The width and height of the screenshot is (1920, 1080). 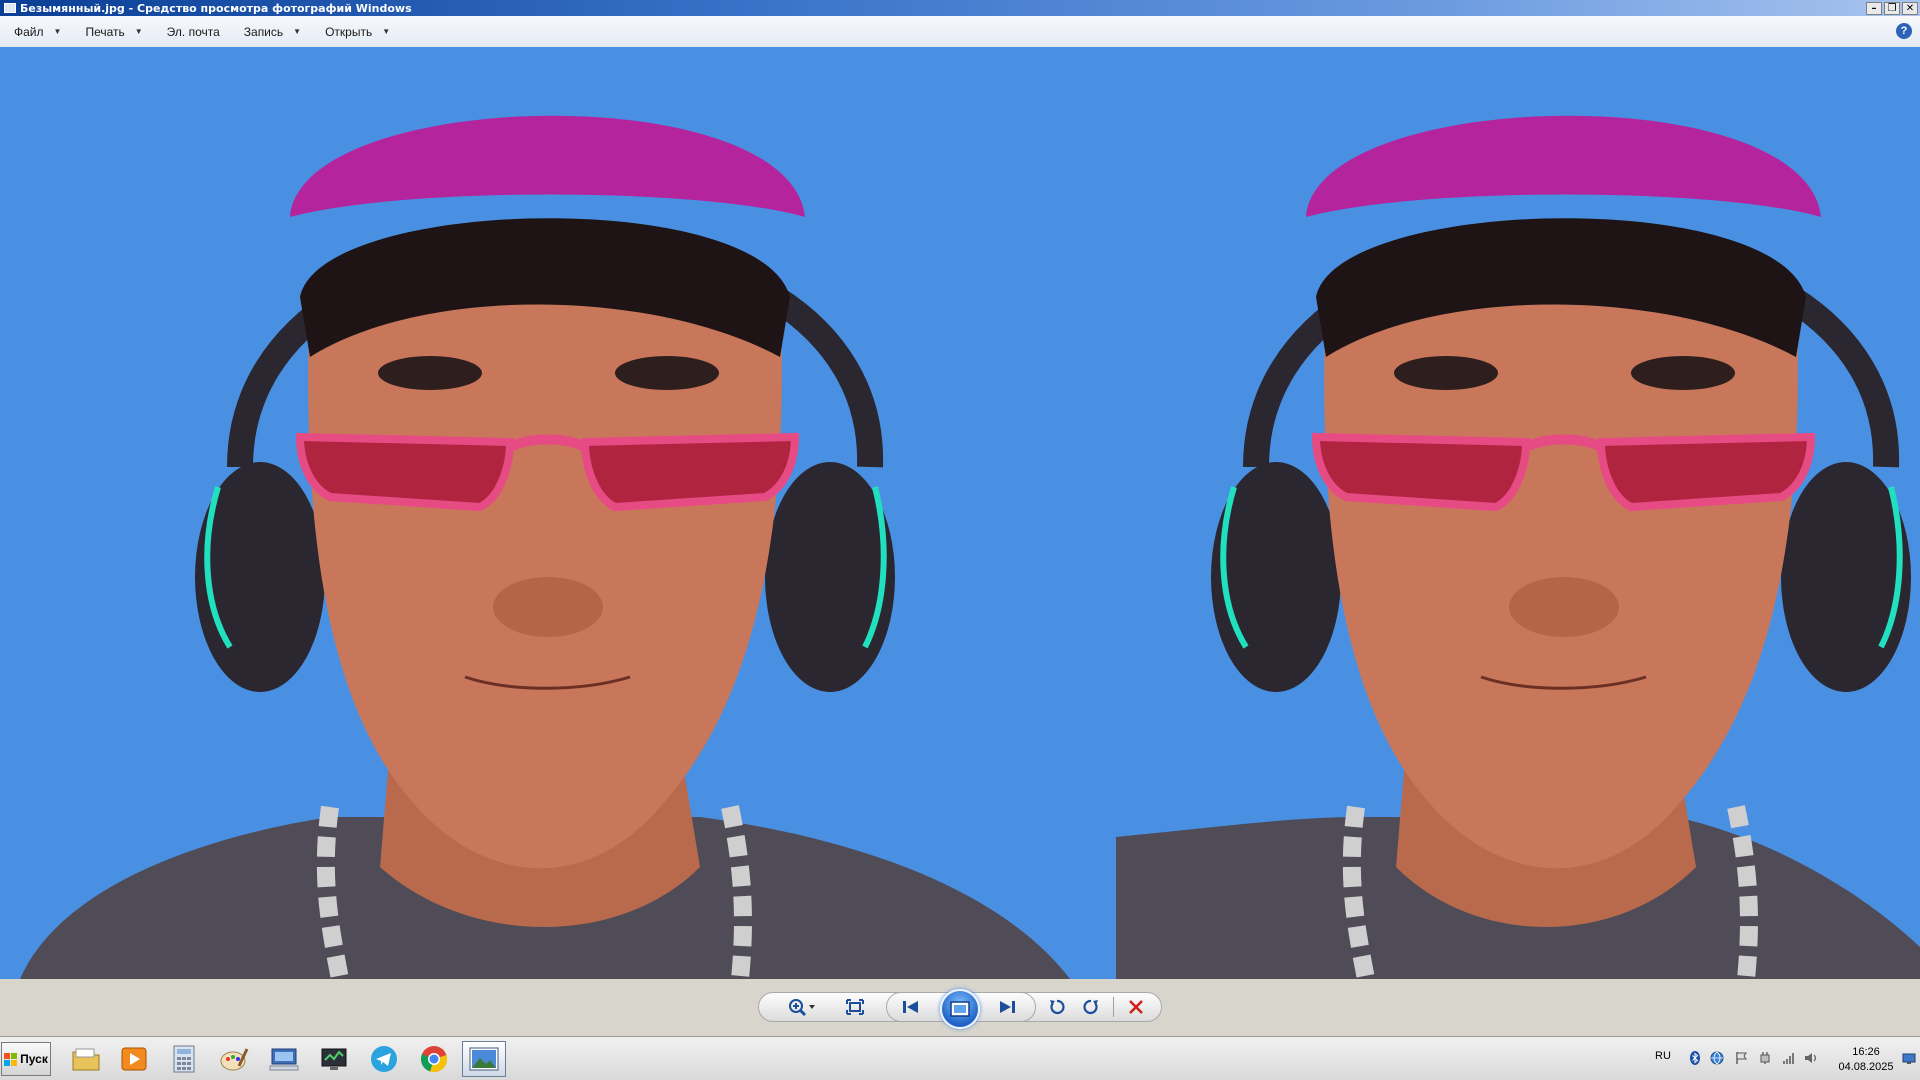 I want to click on window-controls: – ❐ ✕, so click(x=1892, y=8).